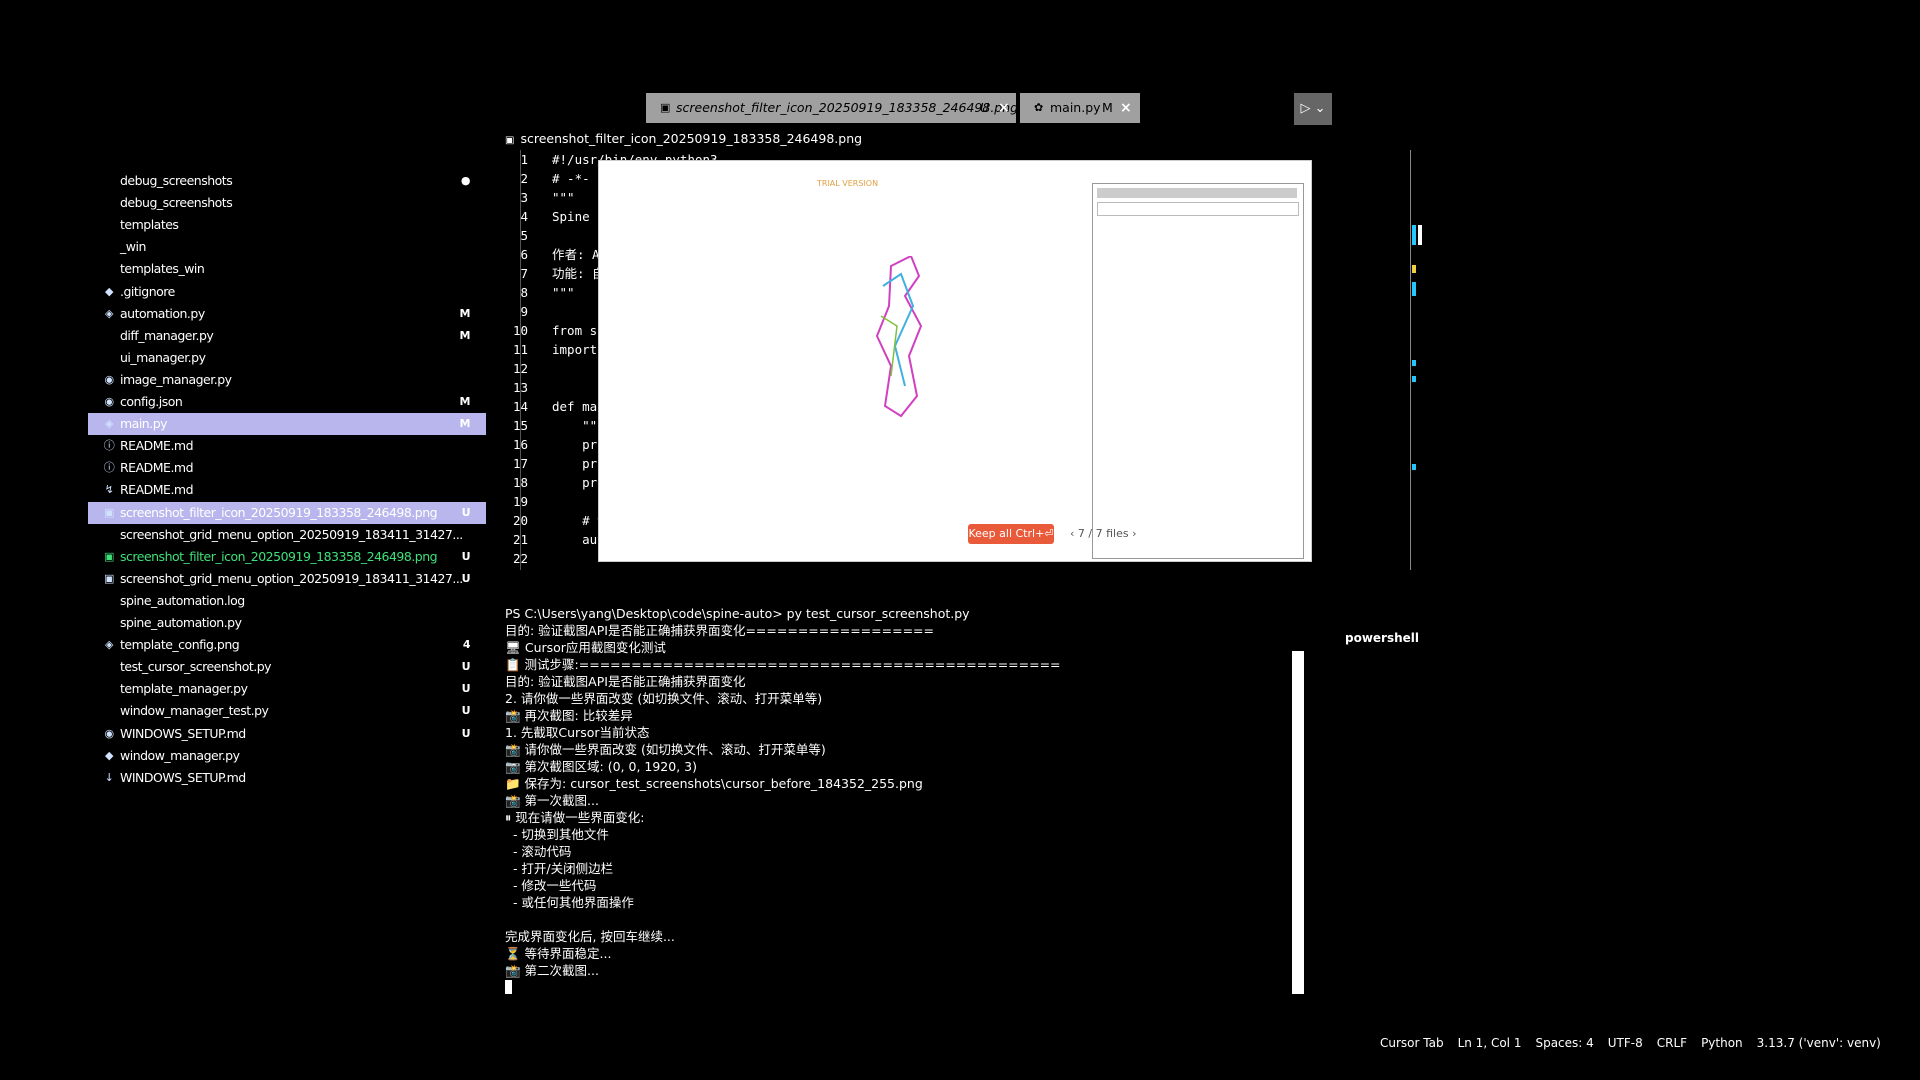  Describe the element at coordinates (287, 380) in the screenshot. I see `file-tree-item: ◉ image_manager.py` at that location.